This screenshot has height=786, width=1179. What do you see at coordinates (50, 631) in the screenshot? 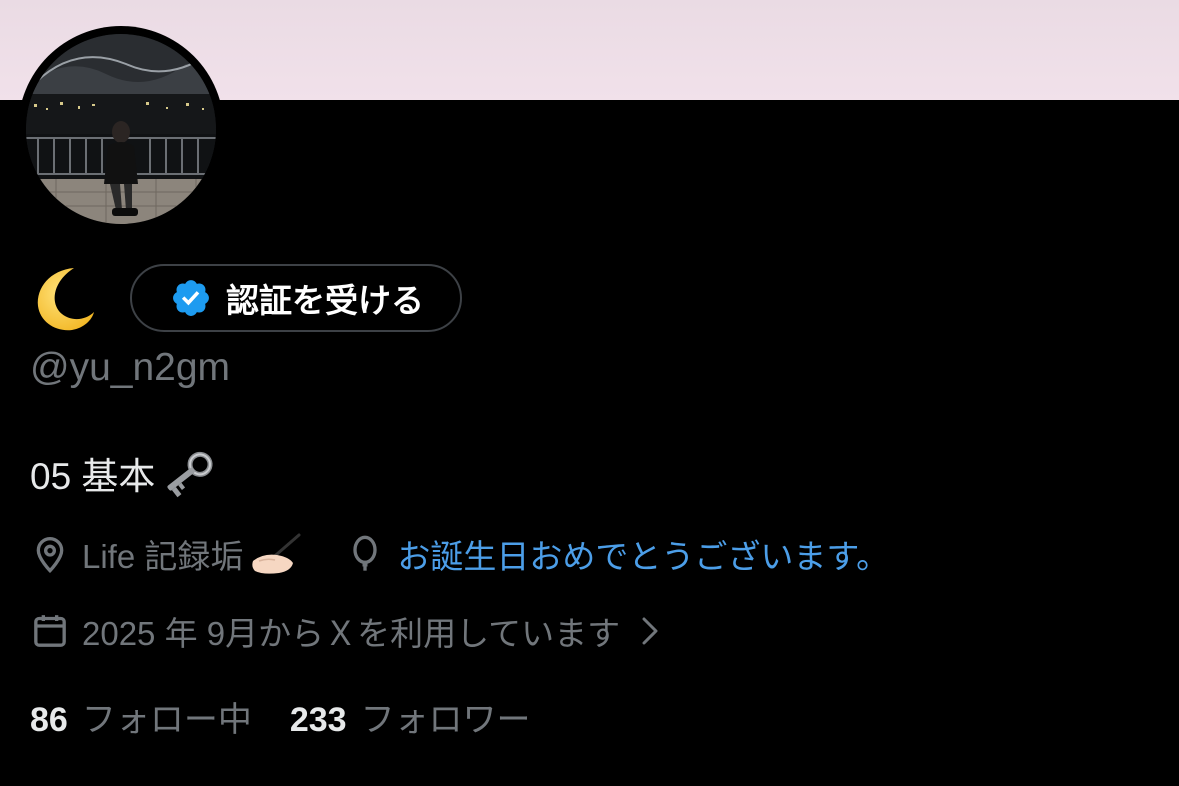
I see `calendar-icon` at bounding box center [50, 631].